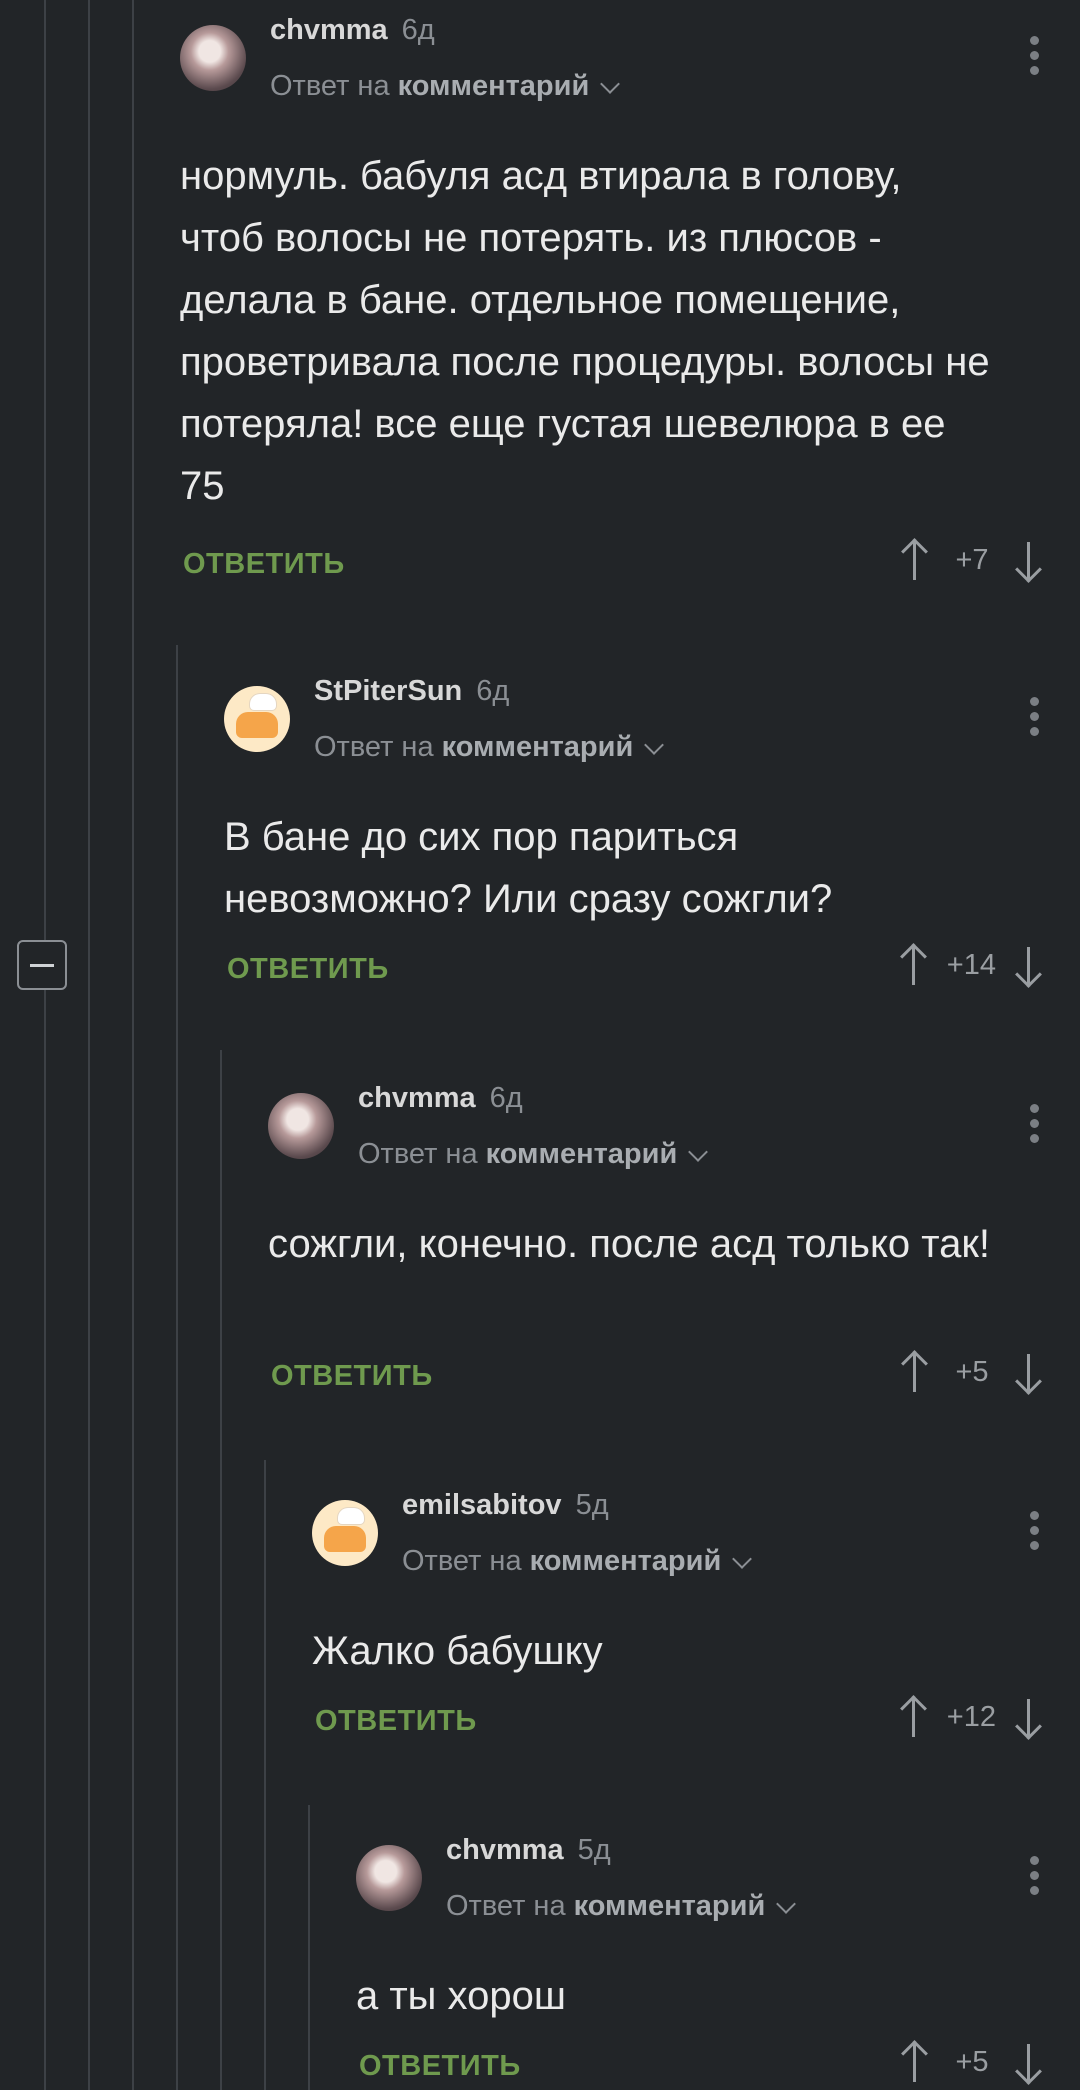 The height and width of the screenshot is (2090, 1080). I want to click on vote-controls: +12, so click(971, 1717).